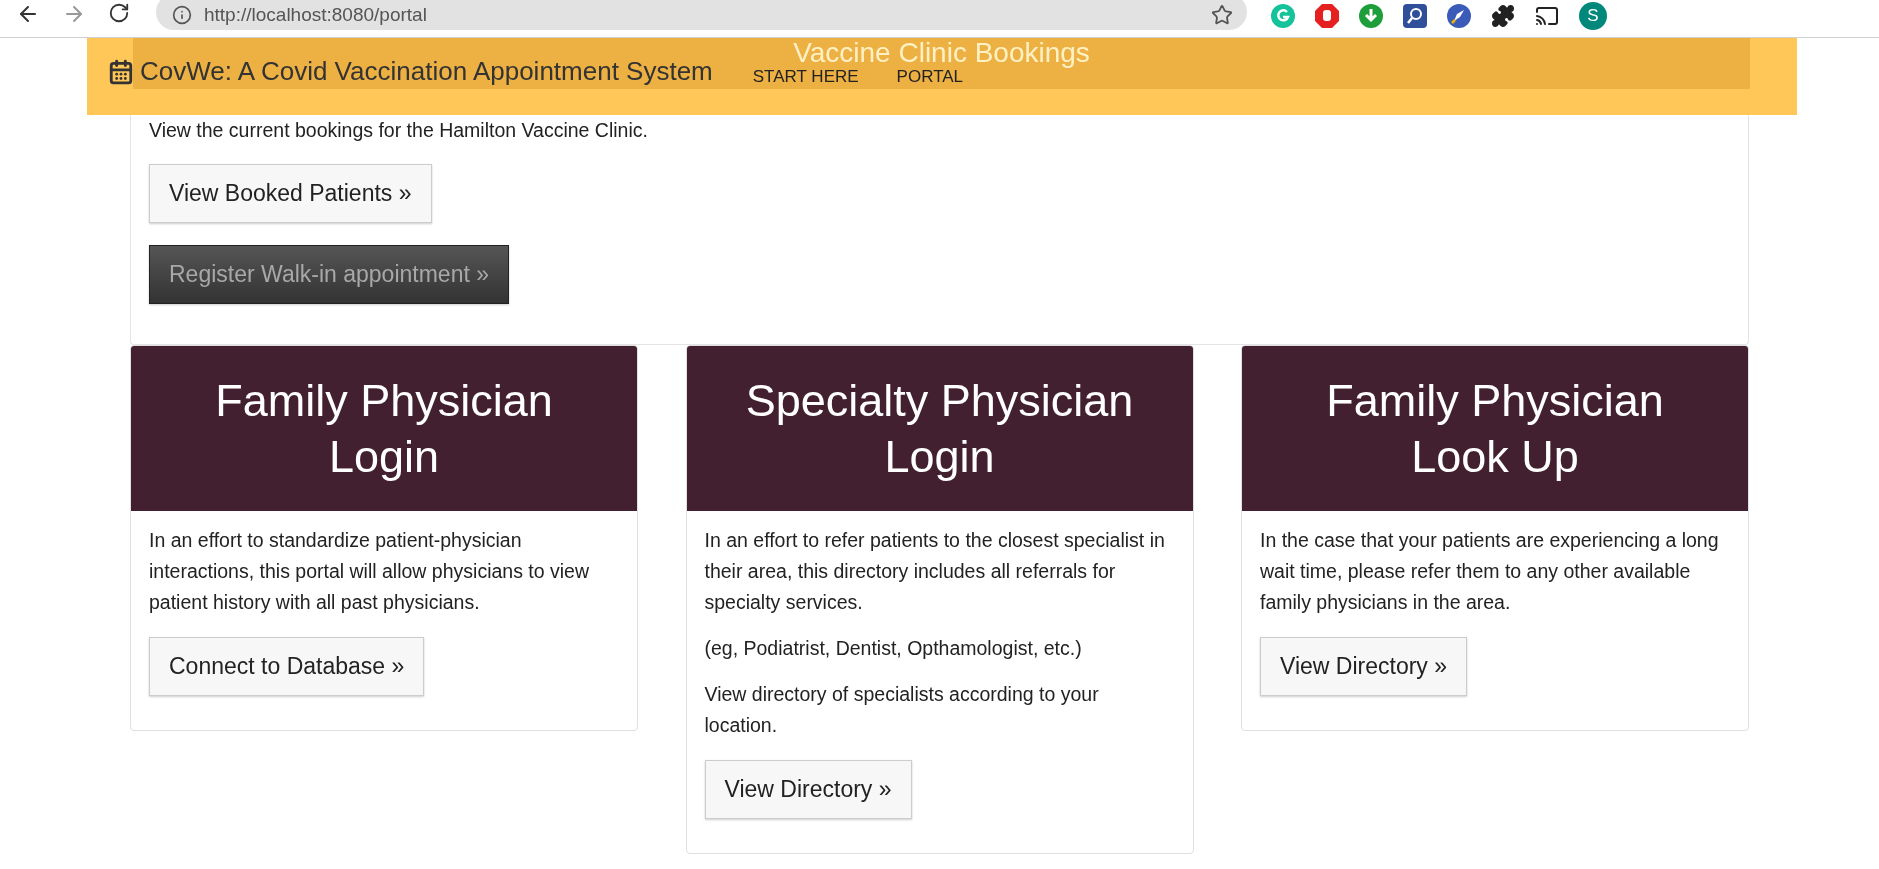 The image size is (1879, 869). I want to click on cast-icon, so click(1547, 16).